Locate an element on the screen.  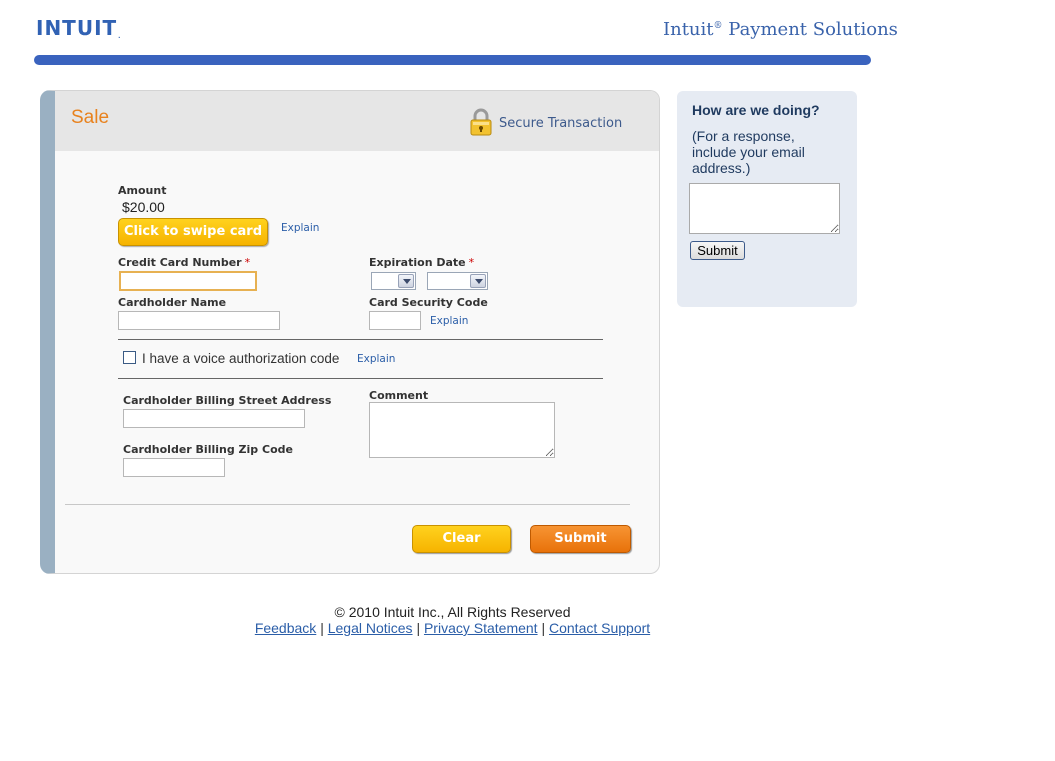
expiration-label: Expiration Date * is located at coordinates (421, 262).